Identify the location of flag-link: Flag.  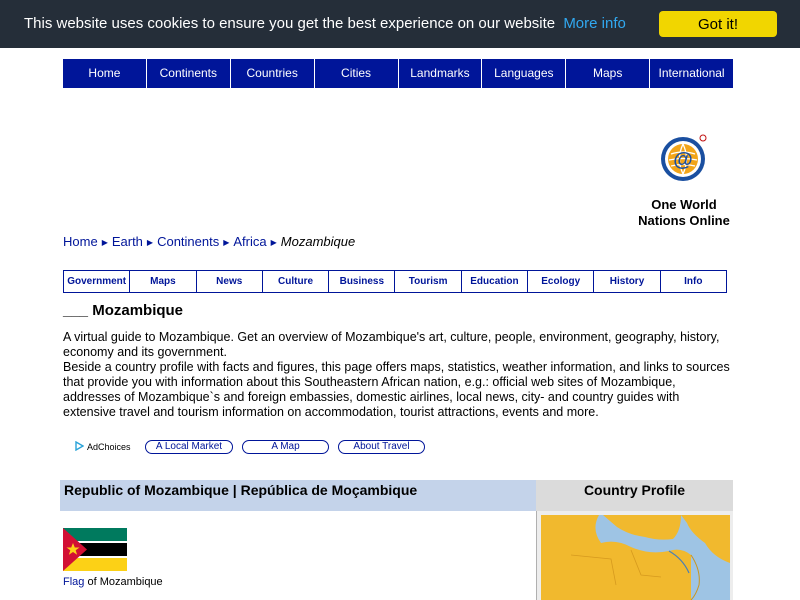
(73, 582).